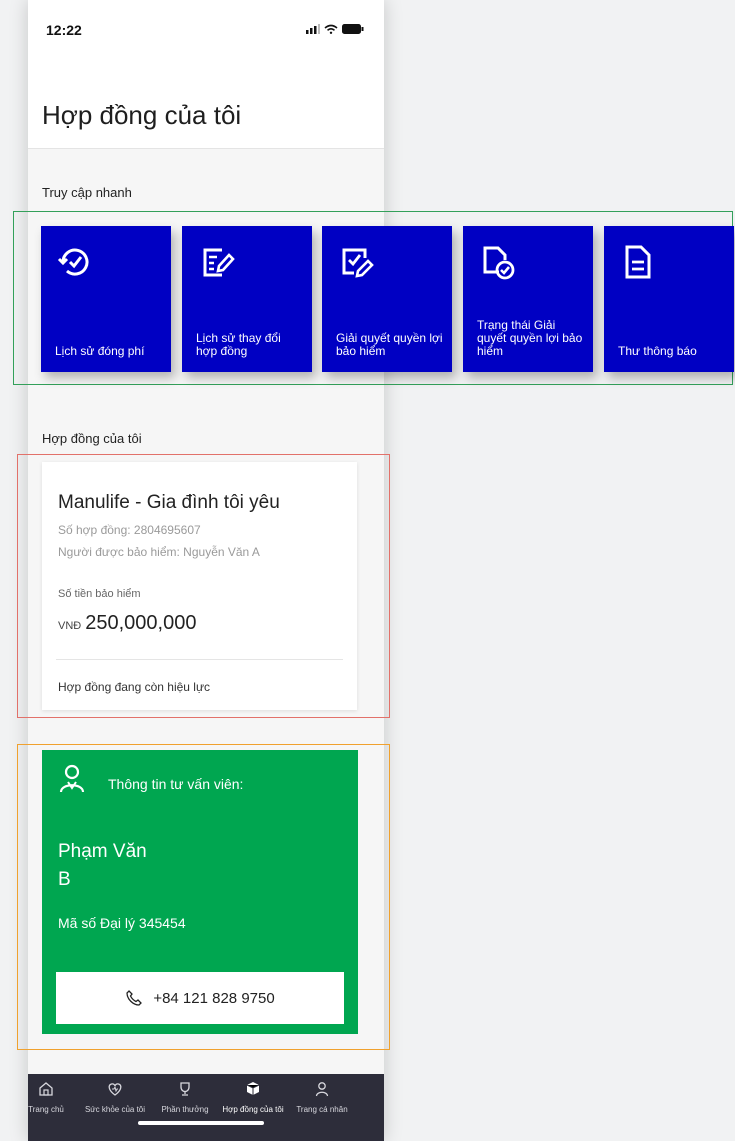  I want to click on home-indicator, so click(201, 1123).